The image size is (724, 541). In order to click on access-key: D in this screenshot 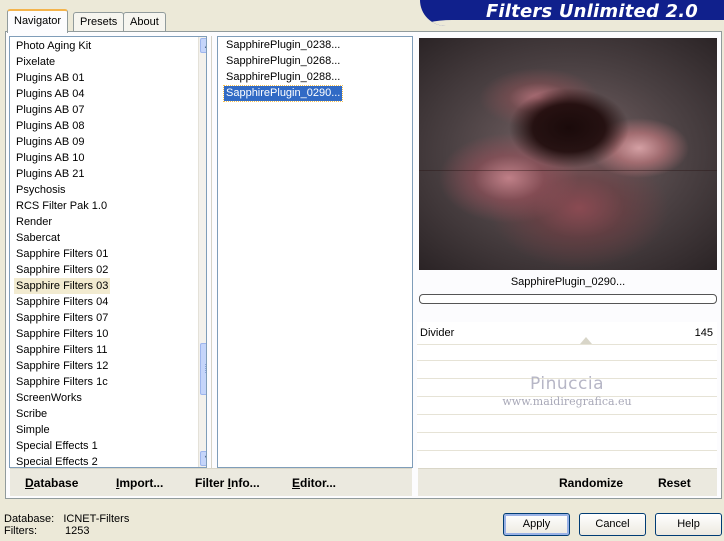, I will do `click(29, 483)`.